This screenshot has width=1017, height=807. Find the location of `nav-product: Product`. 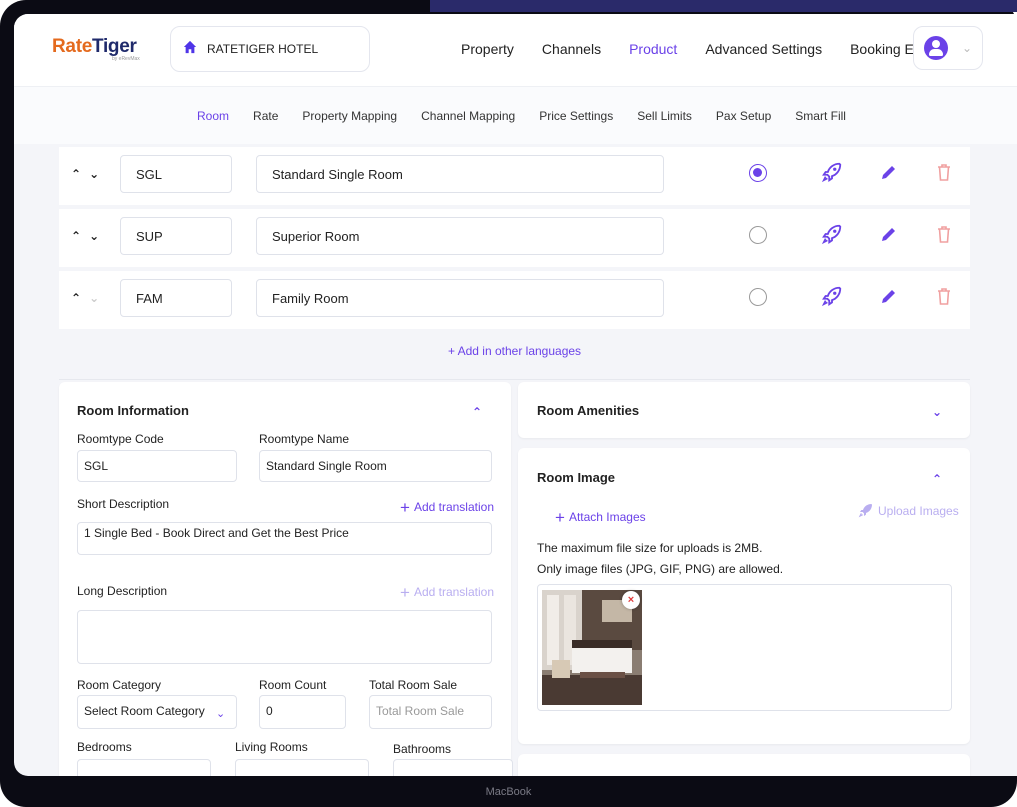

nav-product: Product is located at coordinates (653, 49).